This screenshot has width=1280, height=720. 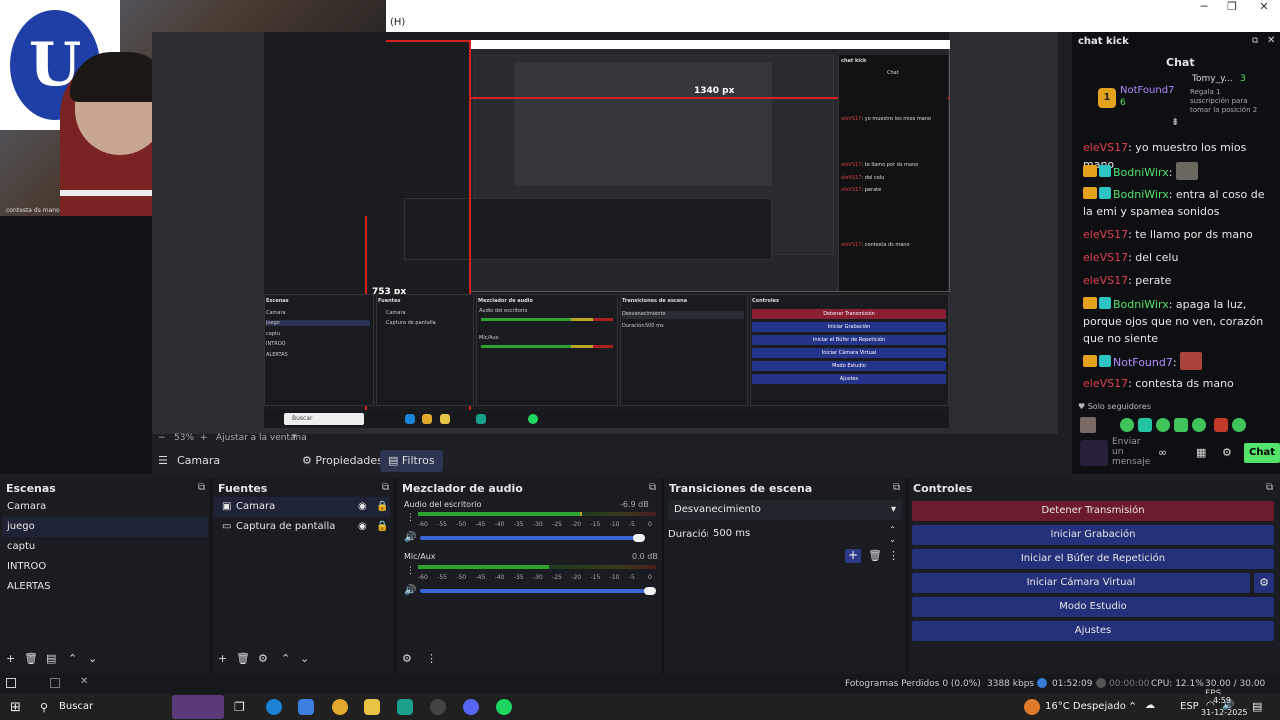 What do you see at coordinates (294, 437) in the screenshot?
I see `chevron-down-icon: ▾` at bounding box center [294, 437].